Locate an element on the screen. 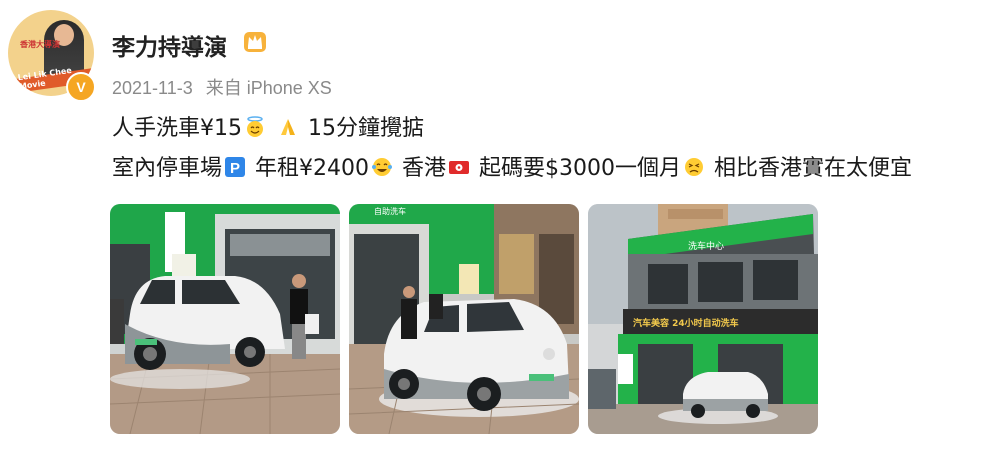 This screenshot has height=450, width=1000. parking-emoji: P is located at coordinates (235, 167).